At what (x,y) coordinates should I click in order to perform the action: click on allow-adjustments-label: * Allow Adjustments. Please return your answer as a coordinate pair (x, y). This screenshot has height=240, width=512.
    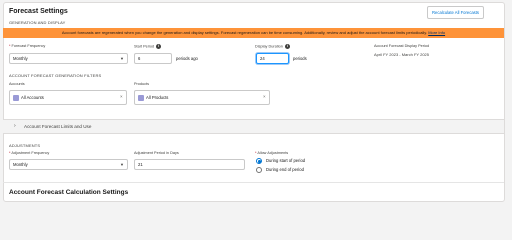
    Looking at the image, I should click on (272, 153).